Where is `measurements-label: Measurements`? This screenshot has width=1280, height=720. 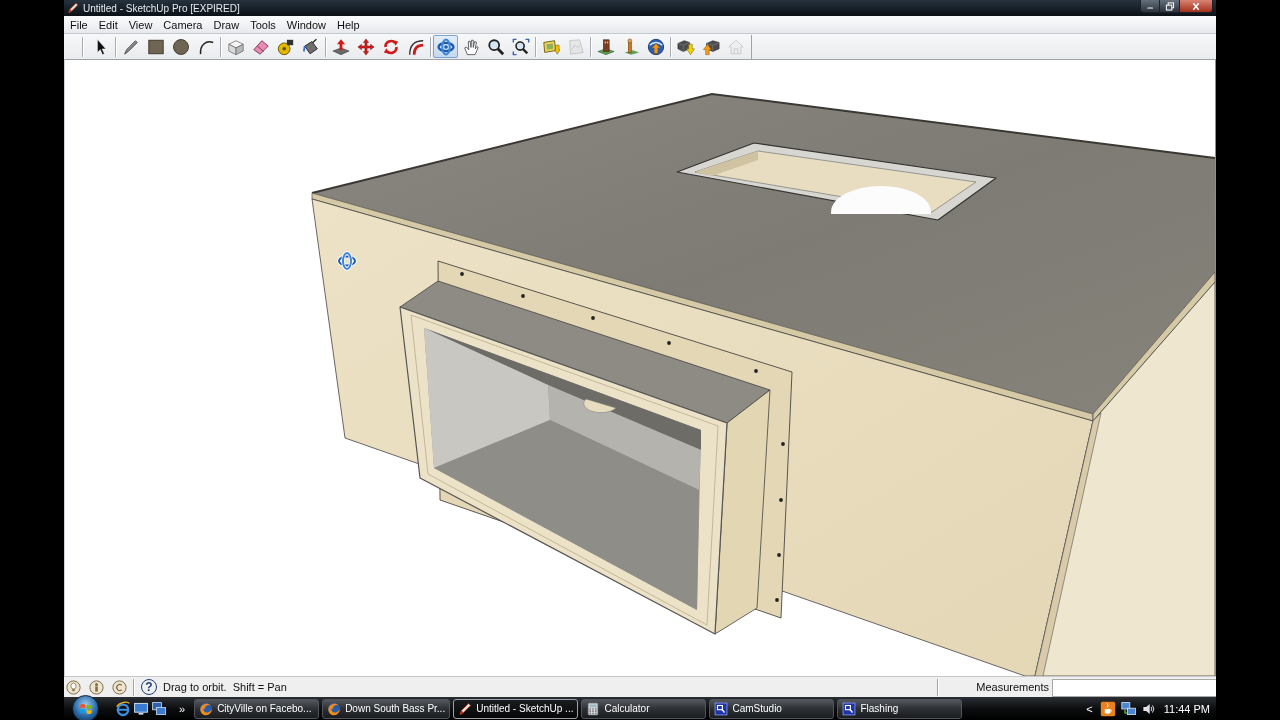
measurements-label: Measurements is located at coordinates (1012, 687).